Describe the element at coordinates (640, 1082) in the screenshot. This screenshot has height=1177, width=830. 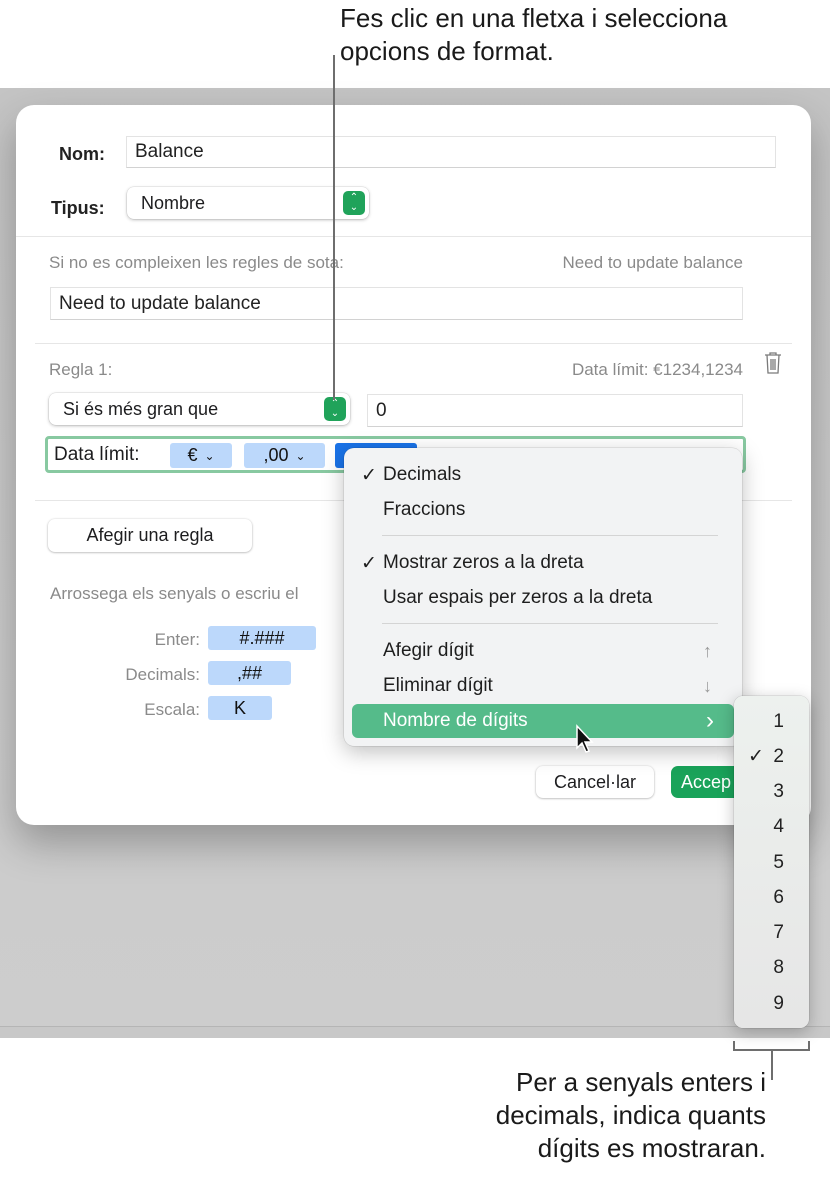
I see `callout-bottom-line-1: Per a senyals enters i` at that location.